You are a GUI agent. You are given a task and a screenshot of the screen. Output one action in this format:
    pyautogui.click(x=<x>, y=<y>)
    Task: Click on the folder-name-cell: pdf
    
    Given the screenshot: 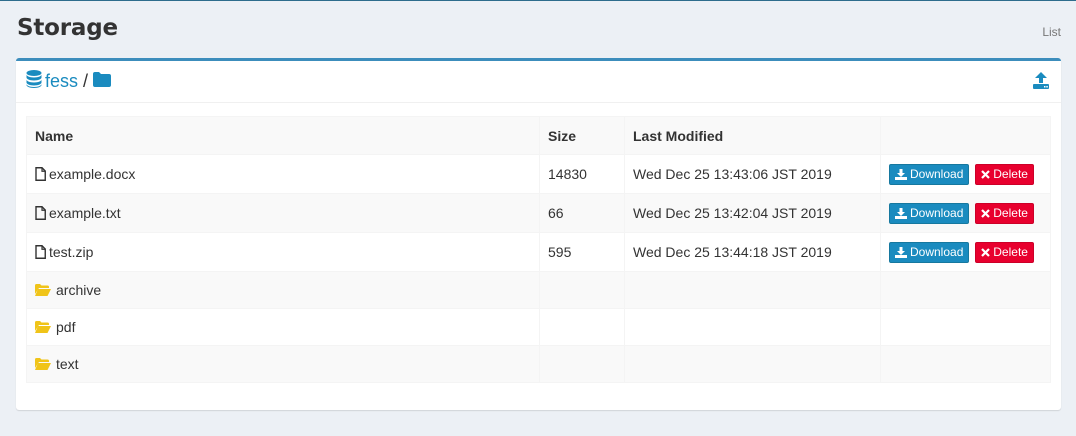 What is the action you would take?
    pyautogui.click(x=283, y=327)
    